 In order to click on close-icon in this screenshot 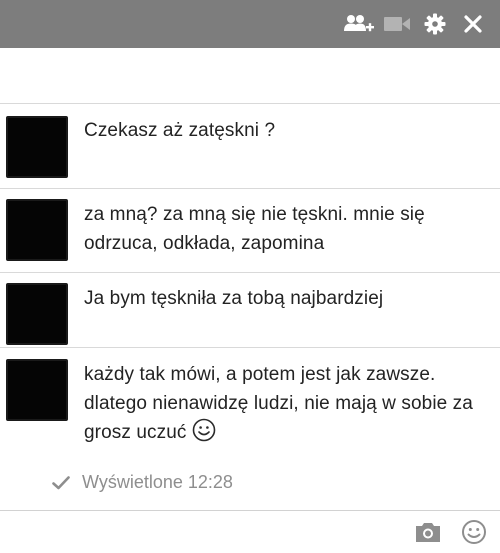, I will do `click(473, 24)`.